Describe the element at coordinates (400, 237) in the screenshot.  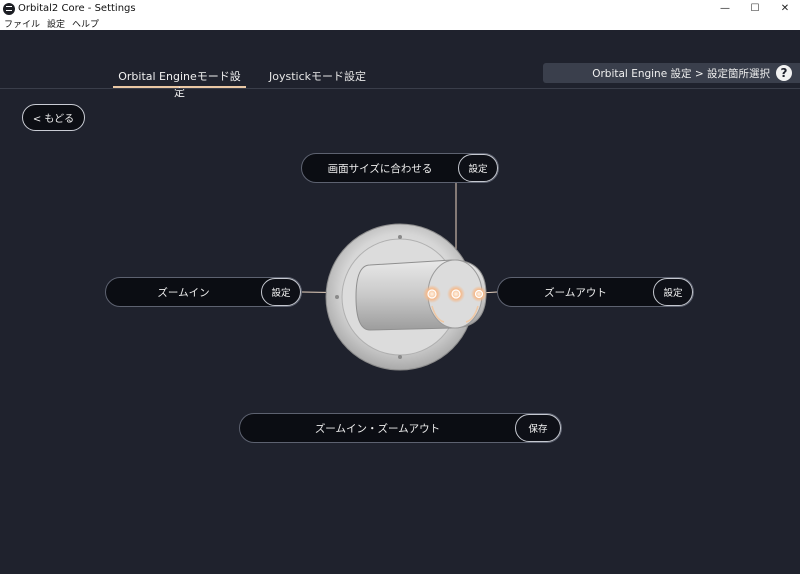
I see `screw-top` at that location.